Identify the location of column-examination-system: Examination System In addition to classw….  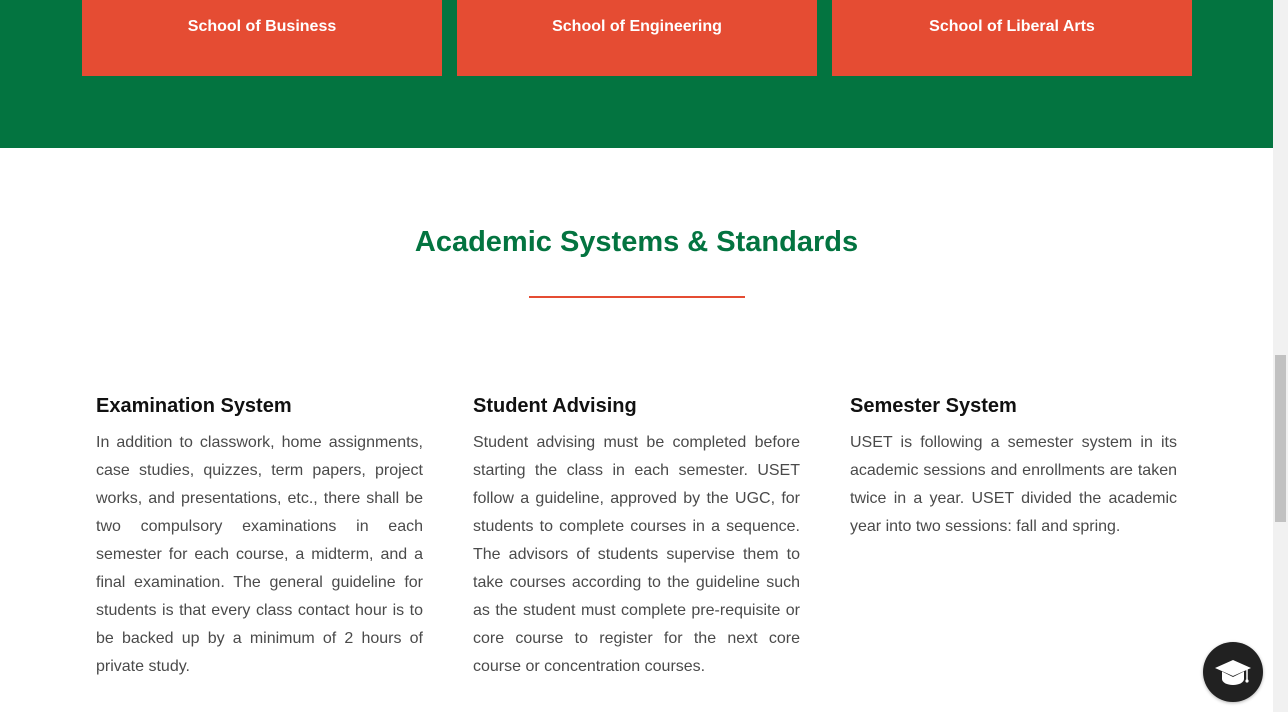
(259, 536).